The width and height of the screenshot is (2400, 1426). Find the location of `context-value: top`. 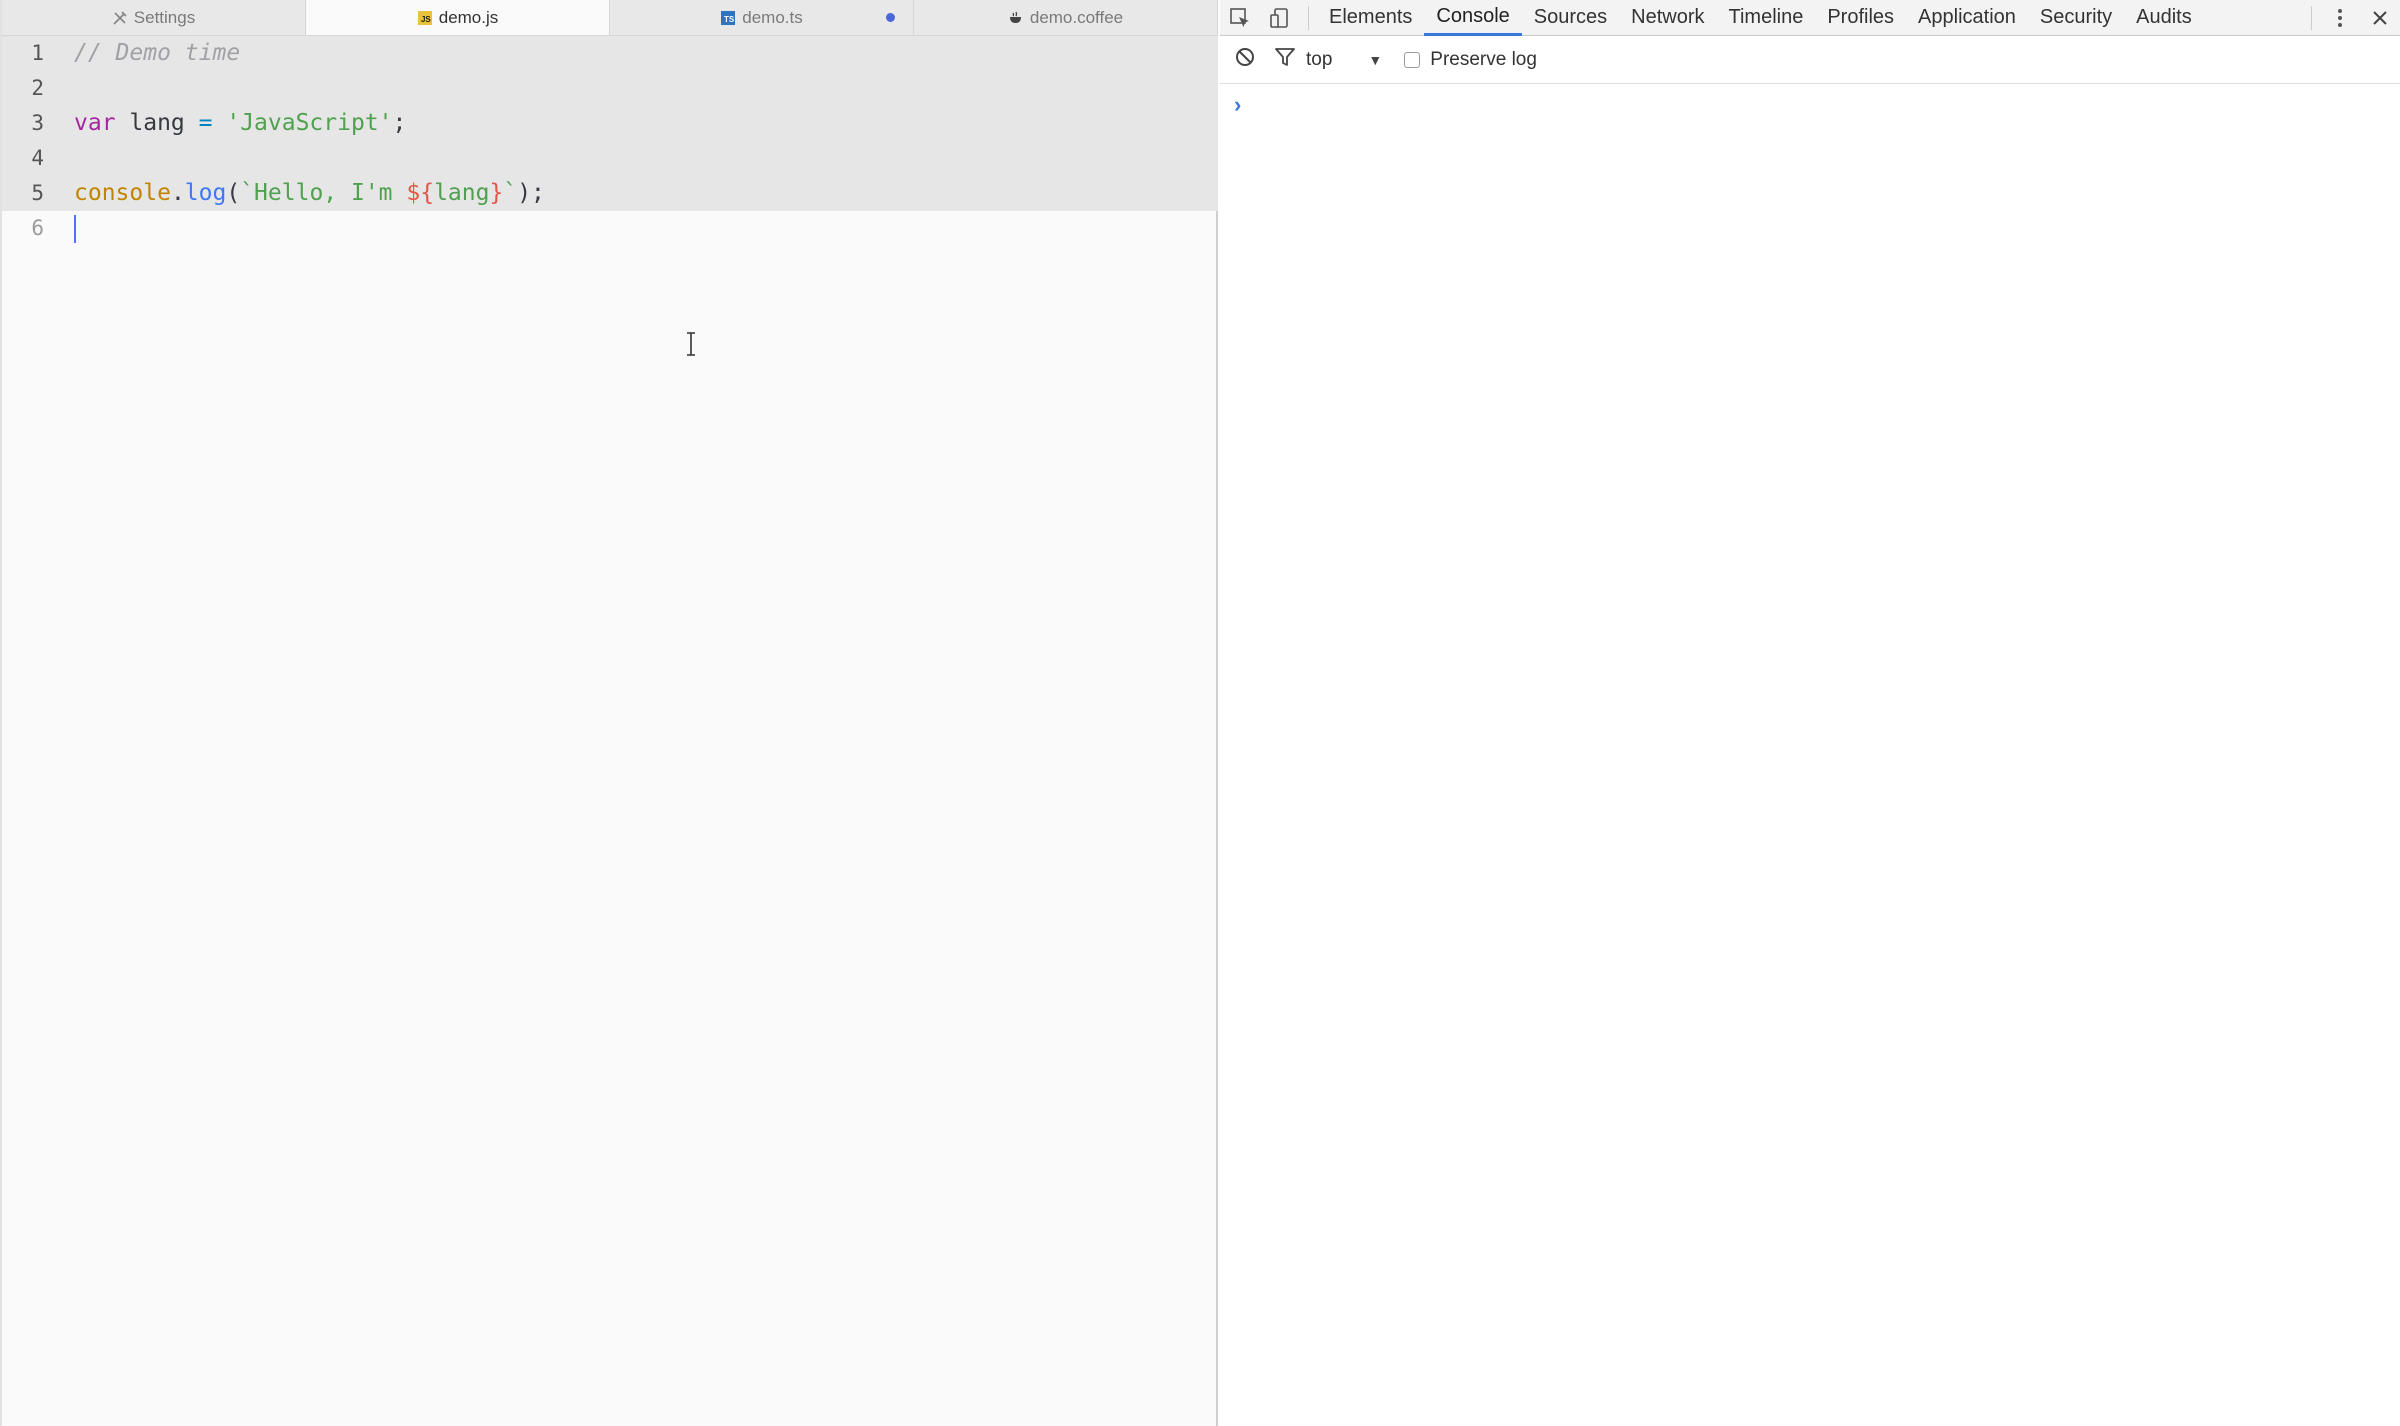

context-value: top is located at coordinates (1319, 59).